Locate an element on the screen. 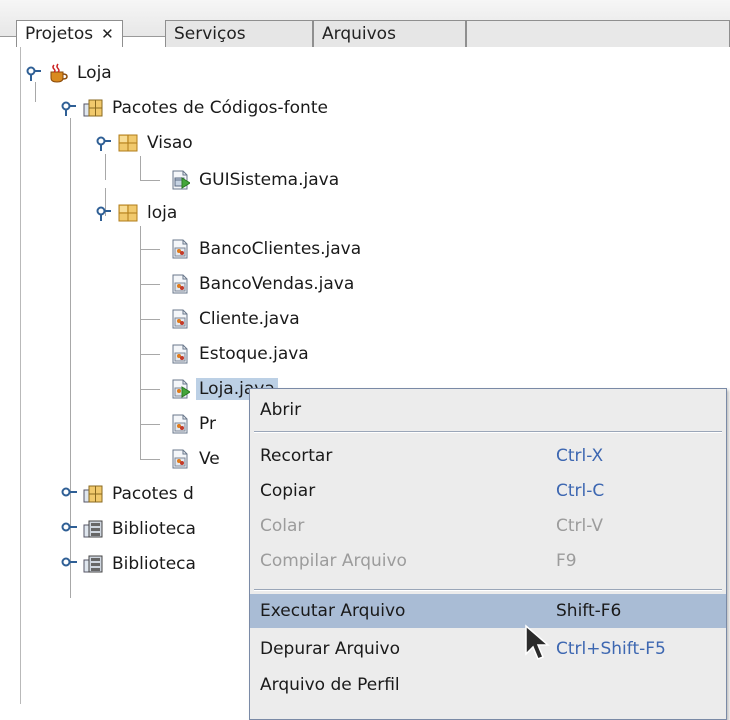 The width and height of the screenshot is (730, 720). menu-item-shortcut: Ctrl-X is located at coordinates (580, 456).